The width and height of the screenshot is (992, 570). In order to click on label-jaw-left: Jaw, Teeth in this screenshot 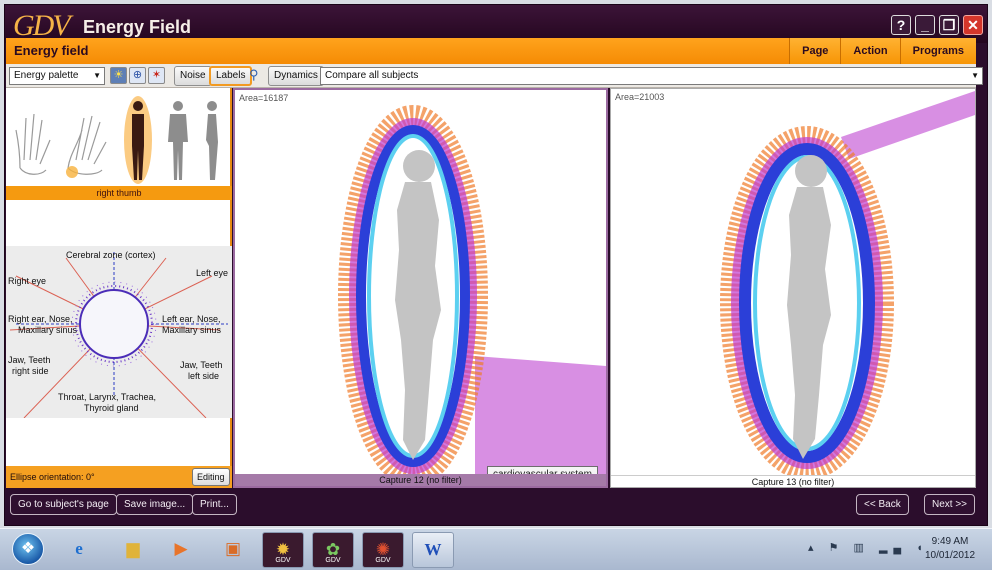, I will do `click(201, 365)`.